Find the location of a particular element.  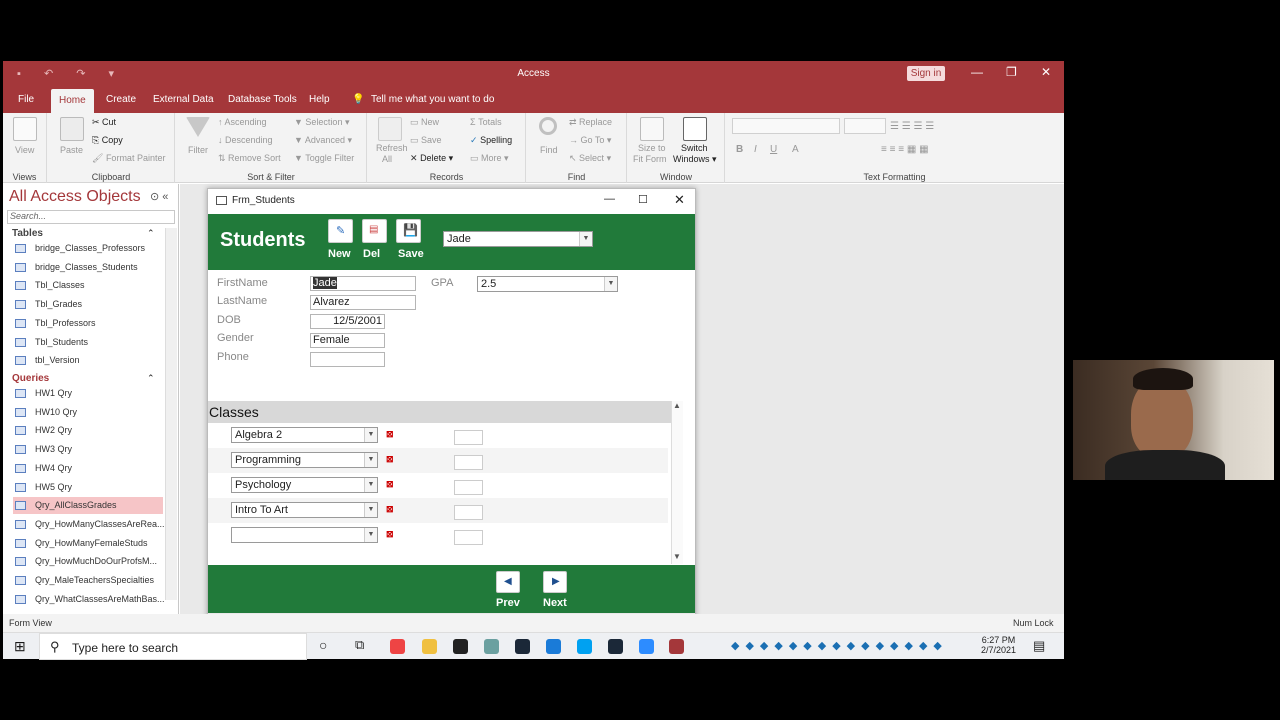

ascending-button: ↑ Ascending is located at coordinates (242, 122).